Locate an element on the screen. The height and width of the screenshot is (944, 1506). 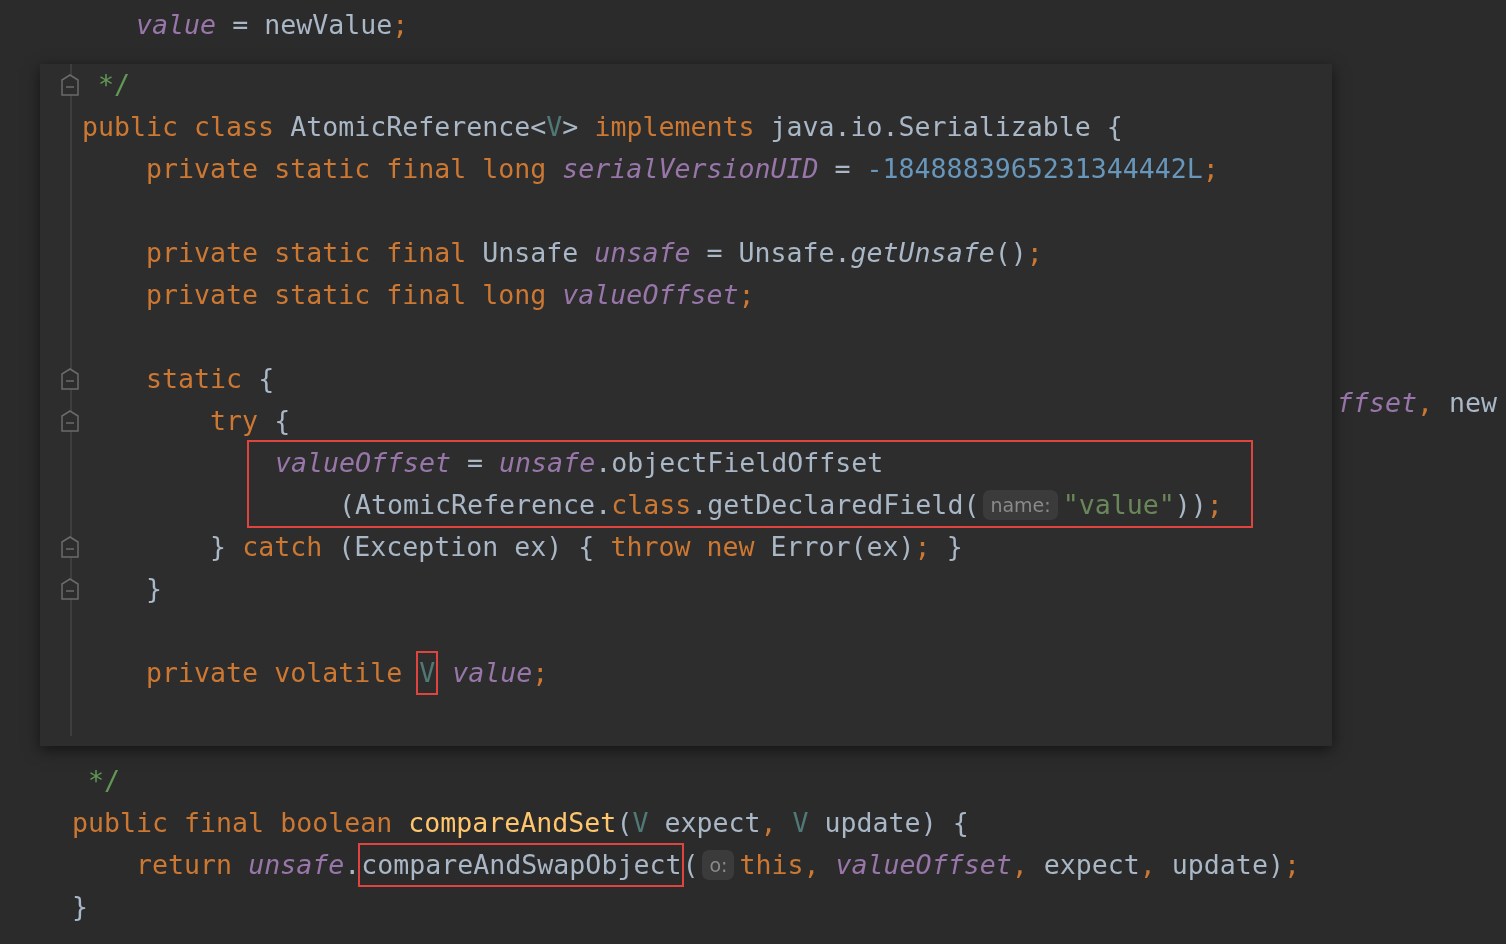
identifier: update) { is located at coordinates (896, 823).